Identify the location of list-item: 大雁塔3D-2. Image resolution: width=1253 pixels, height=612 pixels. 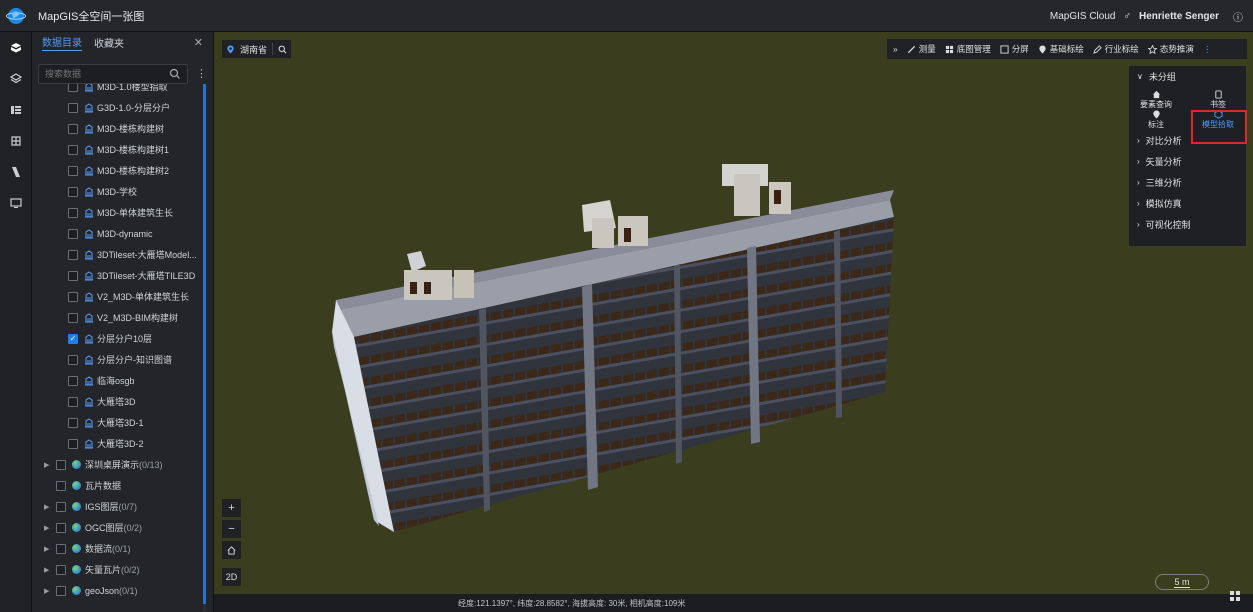
(106, 443).